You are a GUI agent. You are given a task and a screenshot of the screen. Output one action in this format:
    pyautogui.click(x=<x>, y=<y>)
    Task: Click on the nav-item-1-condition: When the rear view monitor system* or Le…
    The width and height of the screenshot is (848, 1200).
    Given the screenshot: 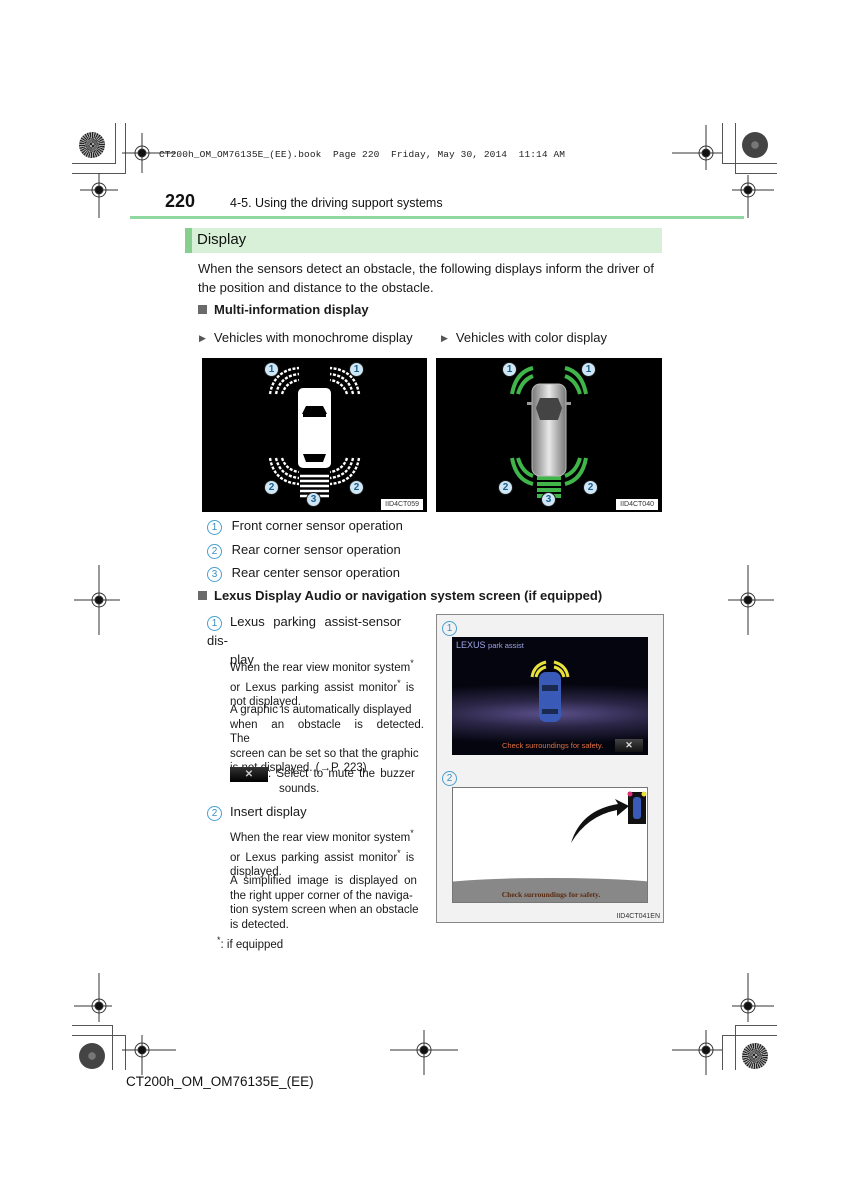 What is the action you would take?
    pyautogui.click(x=322, y=683)
    